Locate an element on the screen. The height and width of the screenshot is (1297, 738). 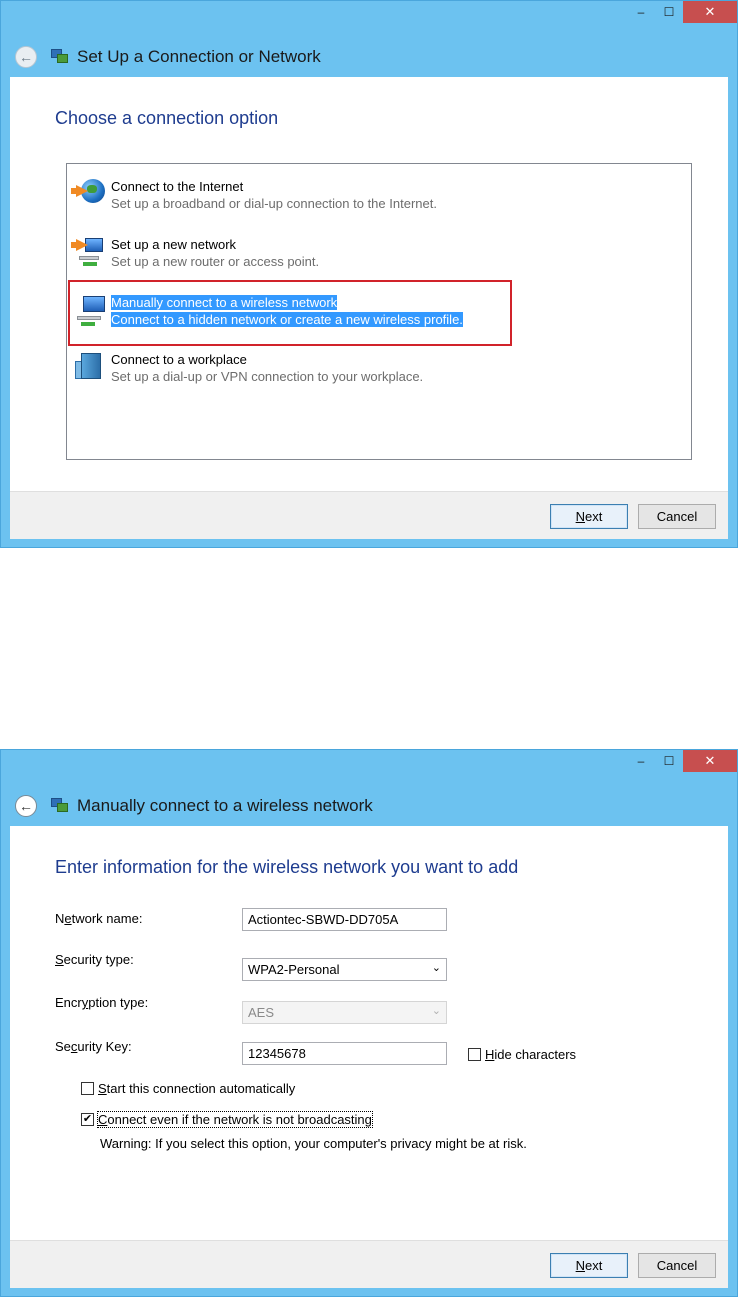
start-automatically-label: Start this connection automatically is located at coordinates (196, 1088).